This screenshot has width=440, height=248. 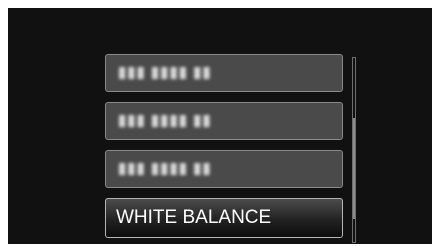 What do you see at coordinates (354, 168) in the screenshot?
I see `scrollbar-thumb` at bounding box center [354, 168].